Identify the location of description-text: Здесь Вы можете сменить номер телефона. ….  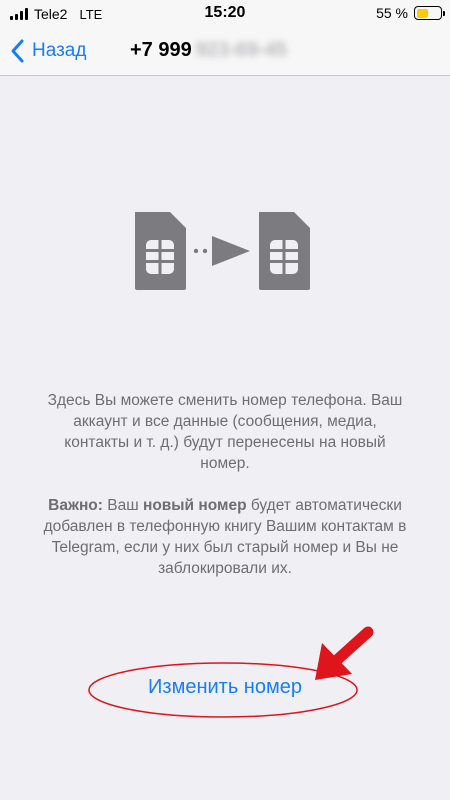
(225, 432).